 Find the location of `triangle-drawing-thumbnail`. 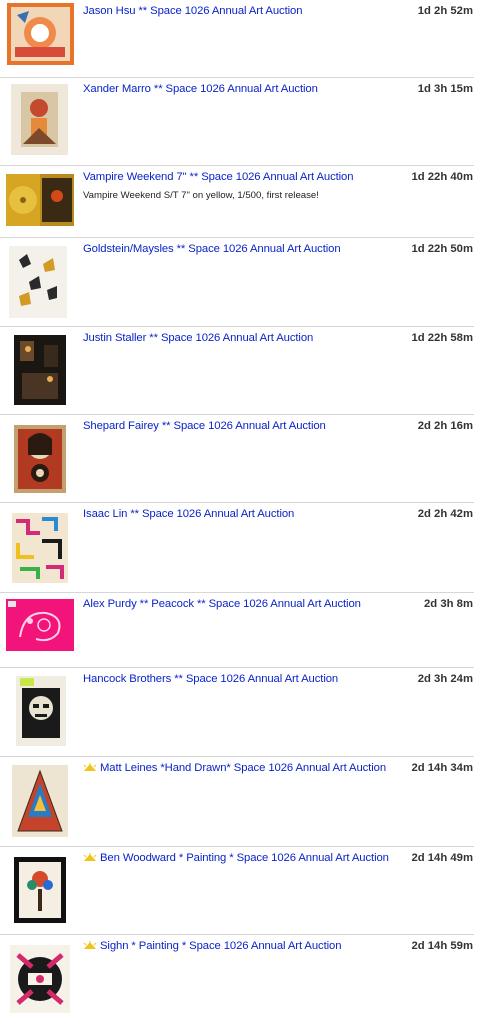

triangle-drawing-thumbnail is located at coordinates (40, 801).